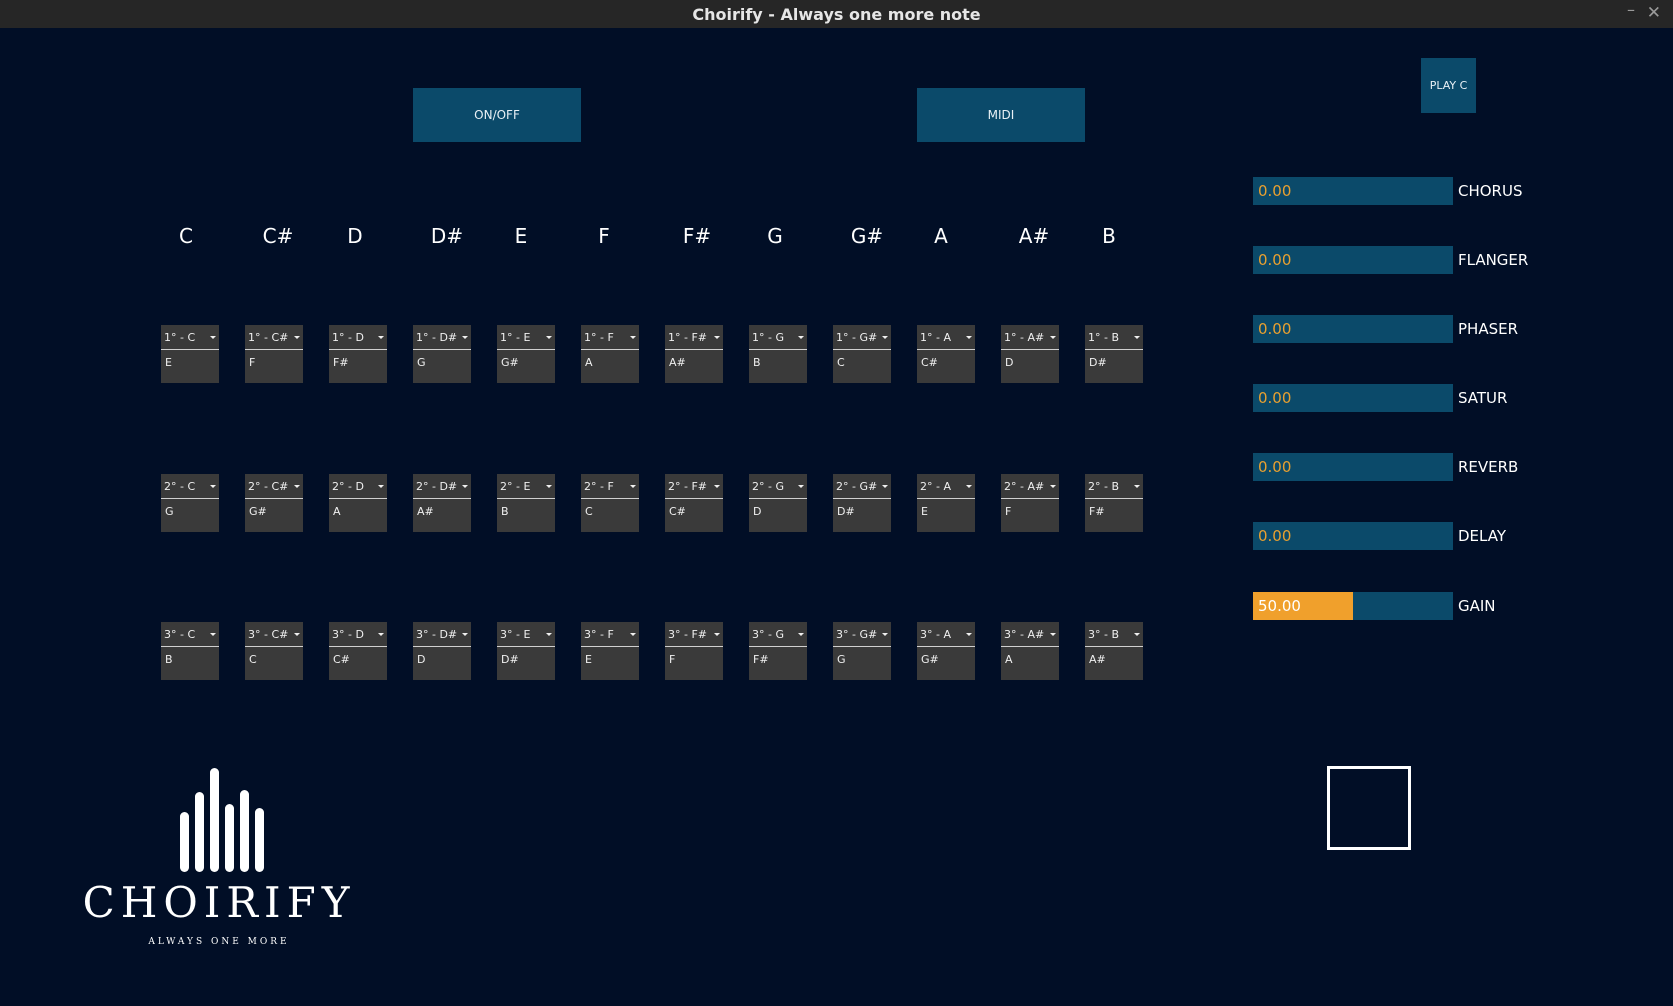 The height and width of the screenshot is (1006, 1673). What do you see at coordinates (610, 651) in the screenshot?
I see `interval-dropdown: 3° - F E` at bounding box center [610, 651].